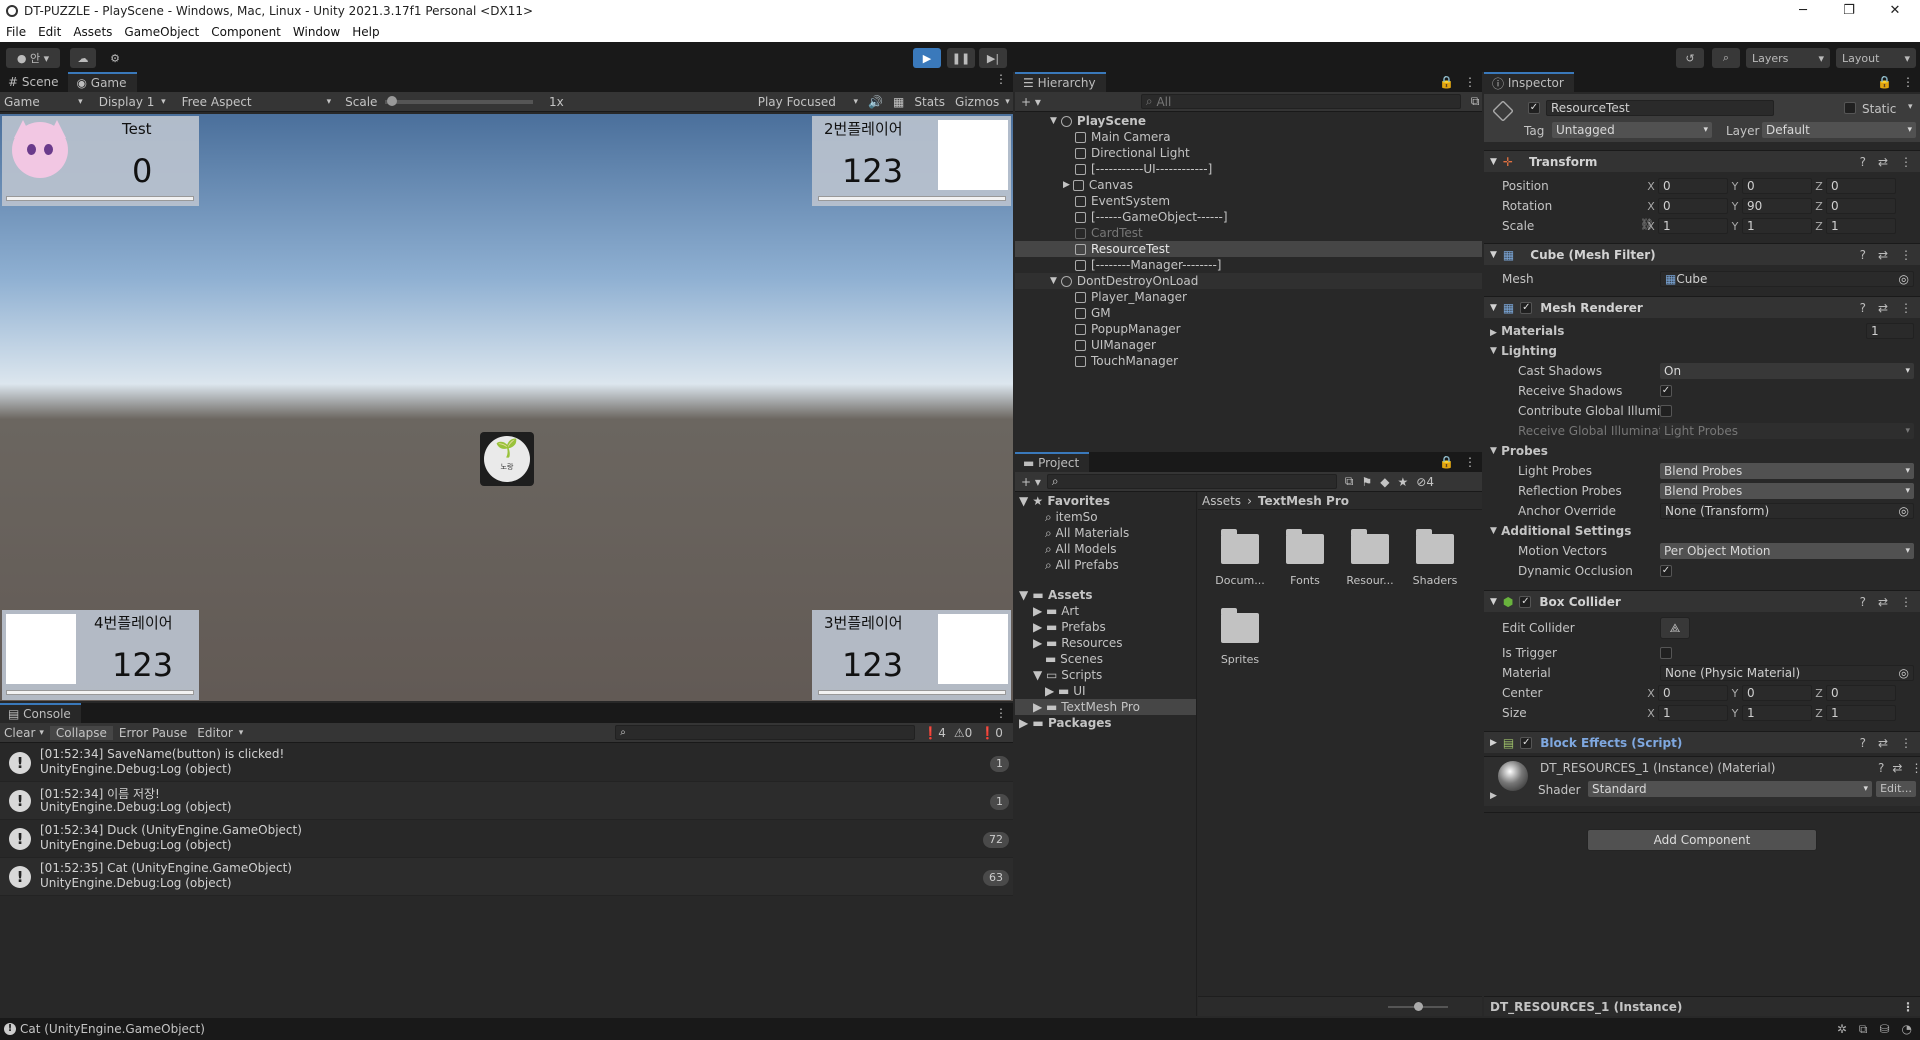 The image size is (1920, 1040). What do you see at coordinates (1861, 186) in the screenshot?
I see `position-z-field: 0` at bounding box center [1861, 186].